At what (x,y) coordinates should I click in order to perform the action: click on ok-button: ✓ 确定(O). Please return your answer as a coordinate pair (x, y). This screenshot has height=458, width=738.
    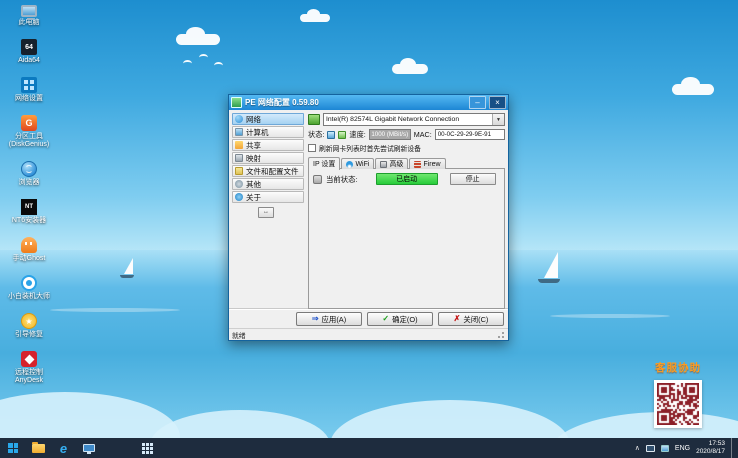
    Looking at the image, I should click on (400, 319).